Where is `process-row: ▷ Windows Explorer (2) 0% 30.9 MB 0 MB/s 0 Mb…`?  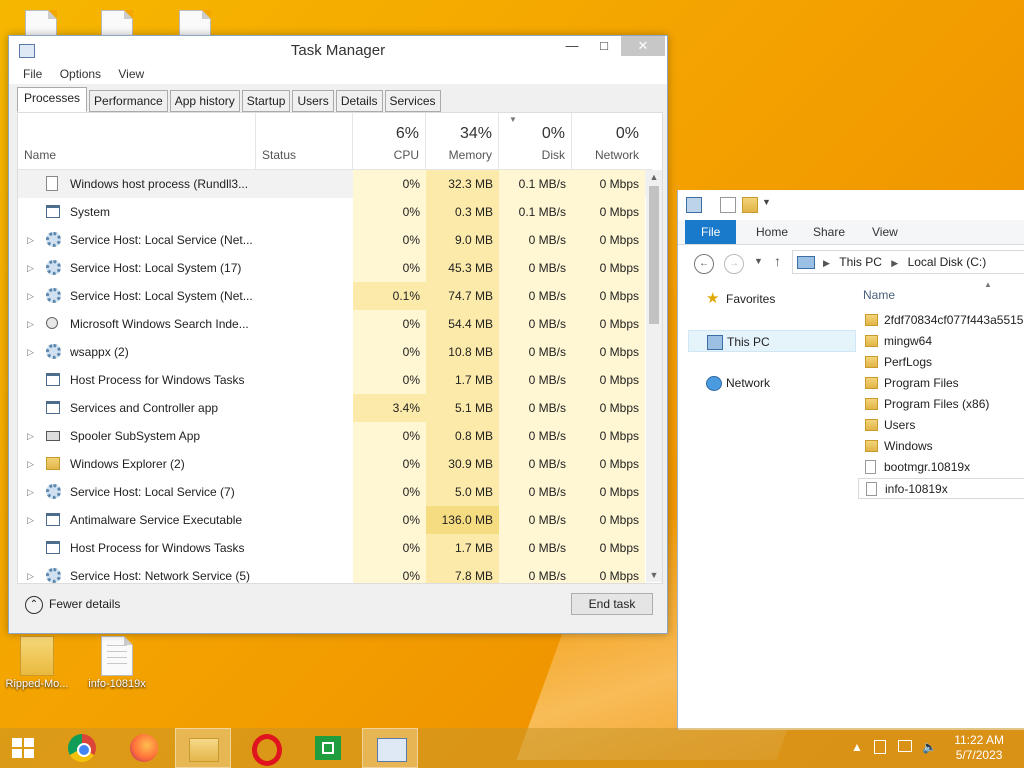 process-row: ▷ Windows Explorer (2) 0% 30.9 MB 0 MB/s 0 Mb… is located at coordinates (335, 464).